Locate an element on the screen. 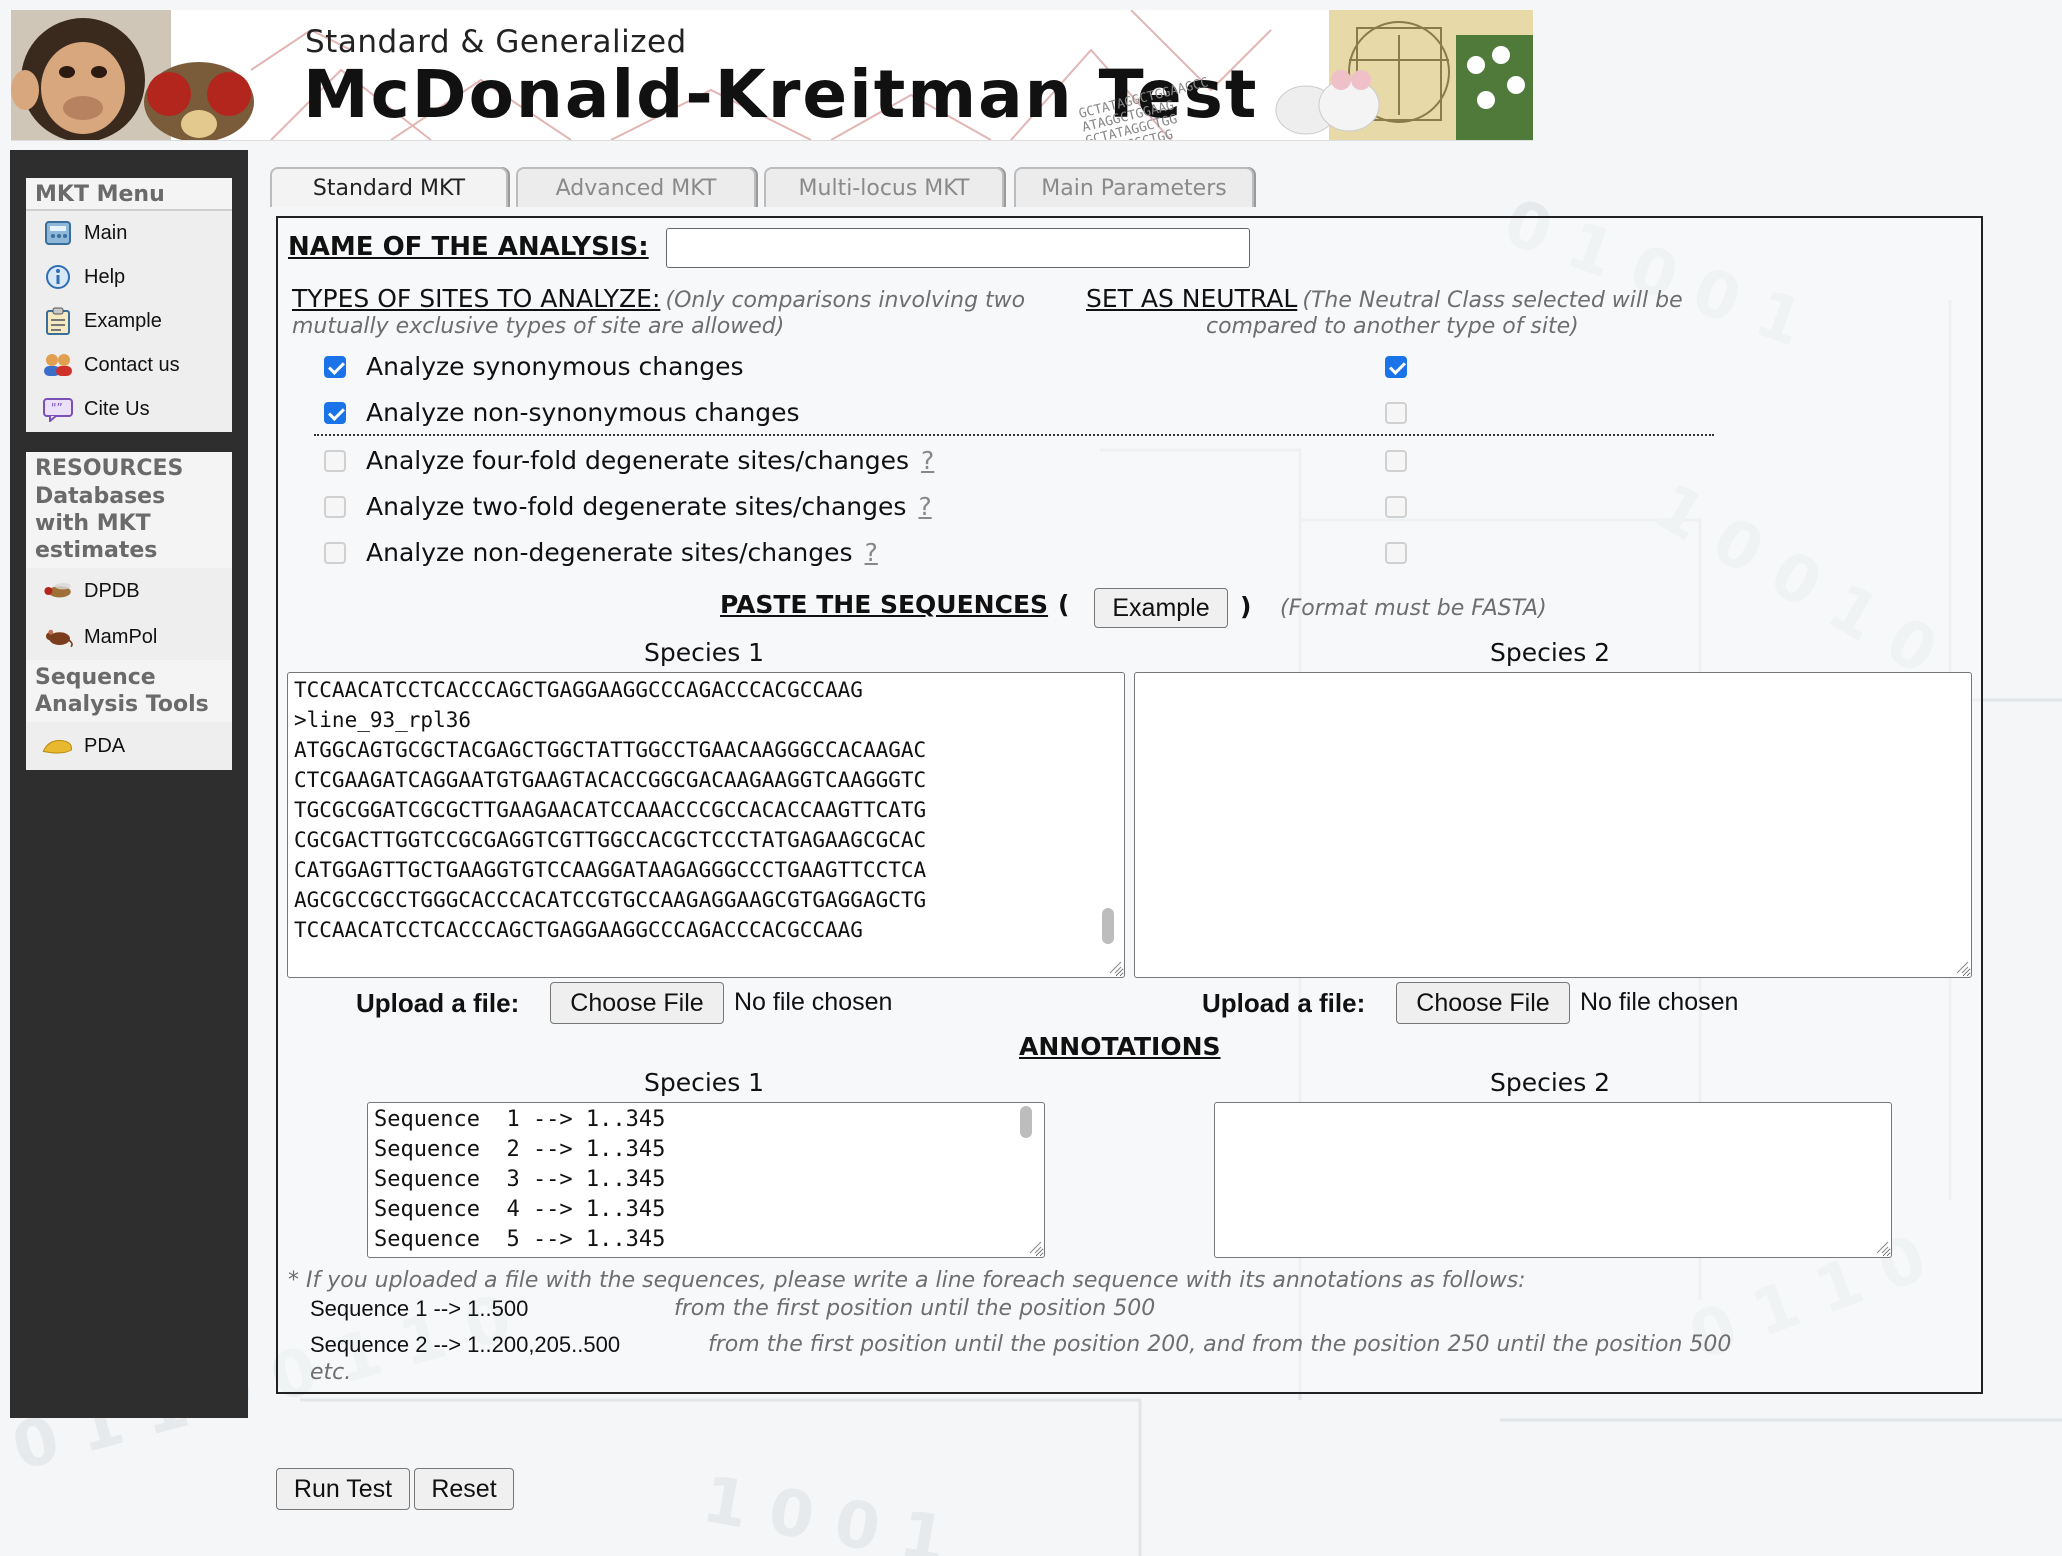 The image size is (2062, 1556). non-synonymous-checkbox is located at coordinates (335, 413).